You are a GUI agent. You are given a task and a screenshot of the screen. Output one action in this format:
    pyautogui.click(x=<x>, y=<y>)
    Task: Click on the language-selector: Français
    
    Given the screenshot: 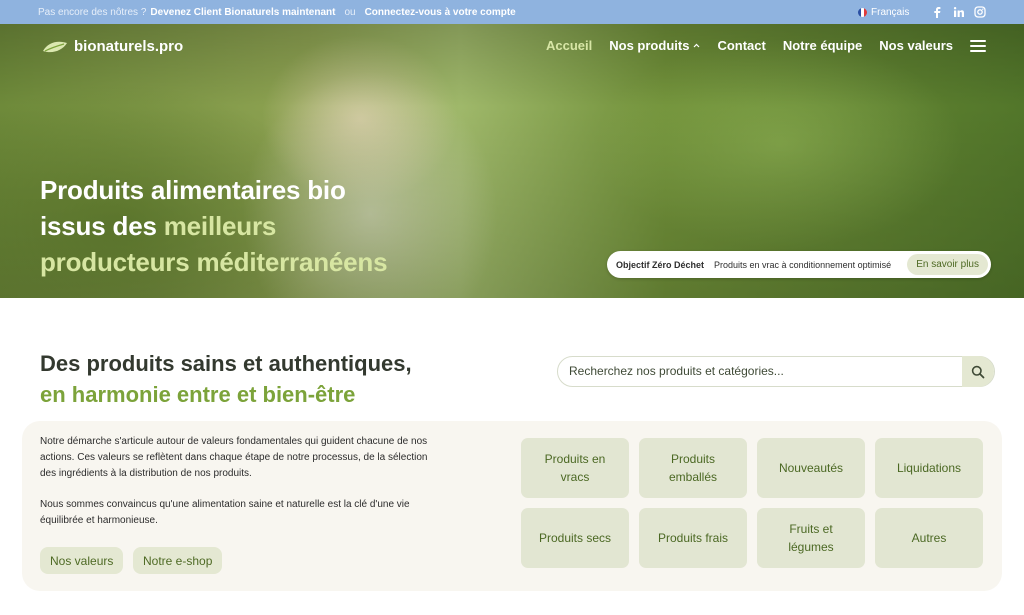 What is the action you would take?
    pyautogui.click(x=883, y=12)
    